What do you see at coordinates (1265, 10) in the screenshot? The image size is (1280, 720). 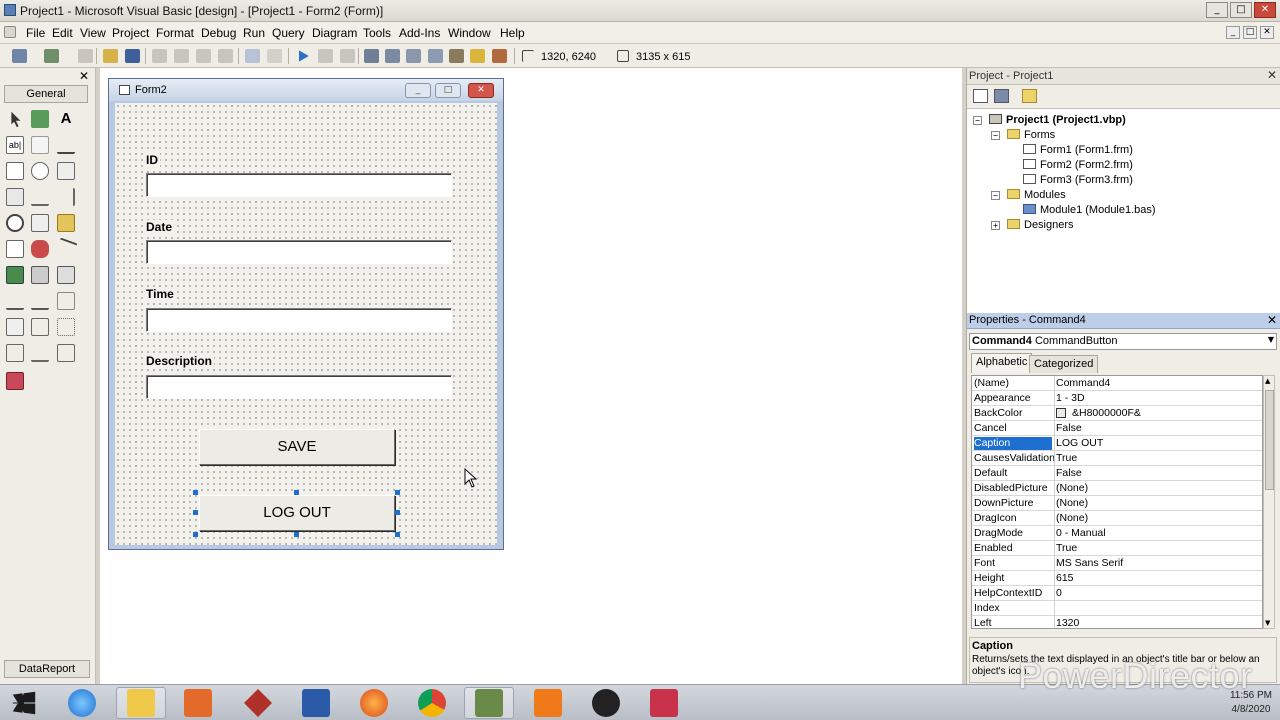 I see `close-button: ✕` at bounding box center [1265, 10].